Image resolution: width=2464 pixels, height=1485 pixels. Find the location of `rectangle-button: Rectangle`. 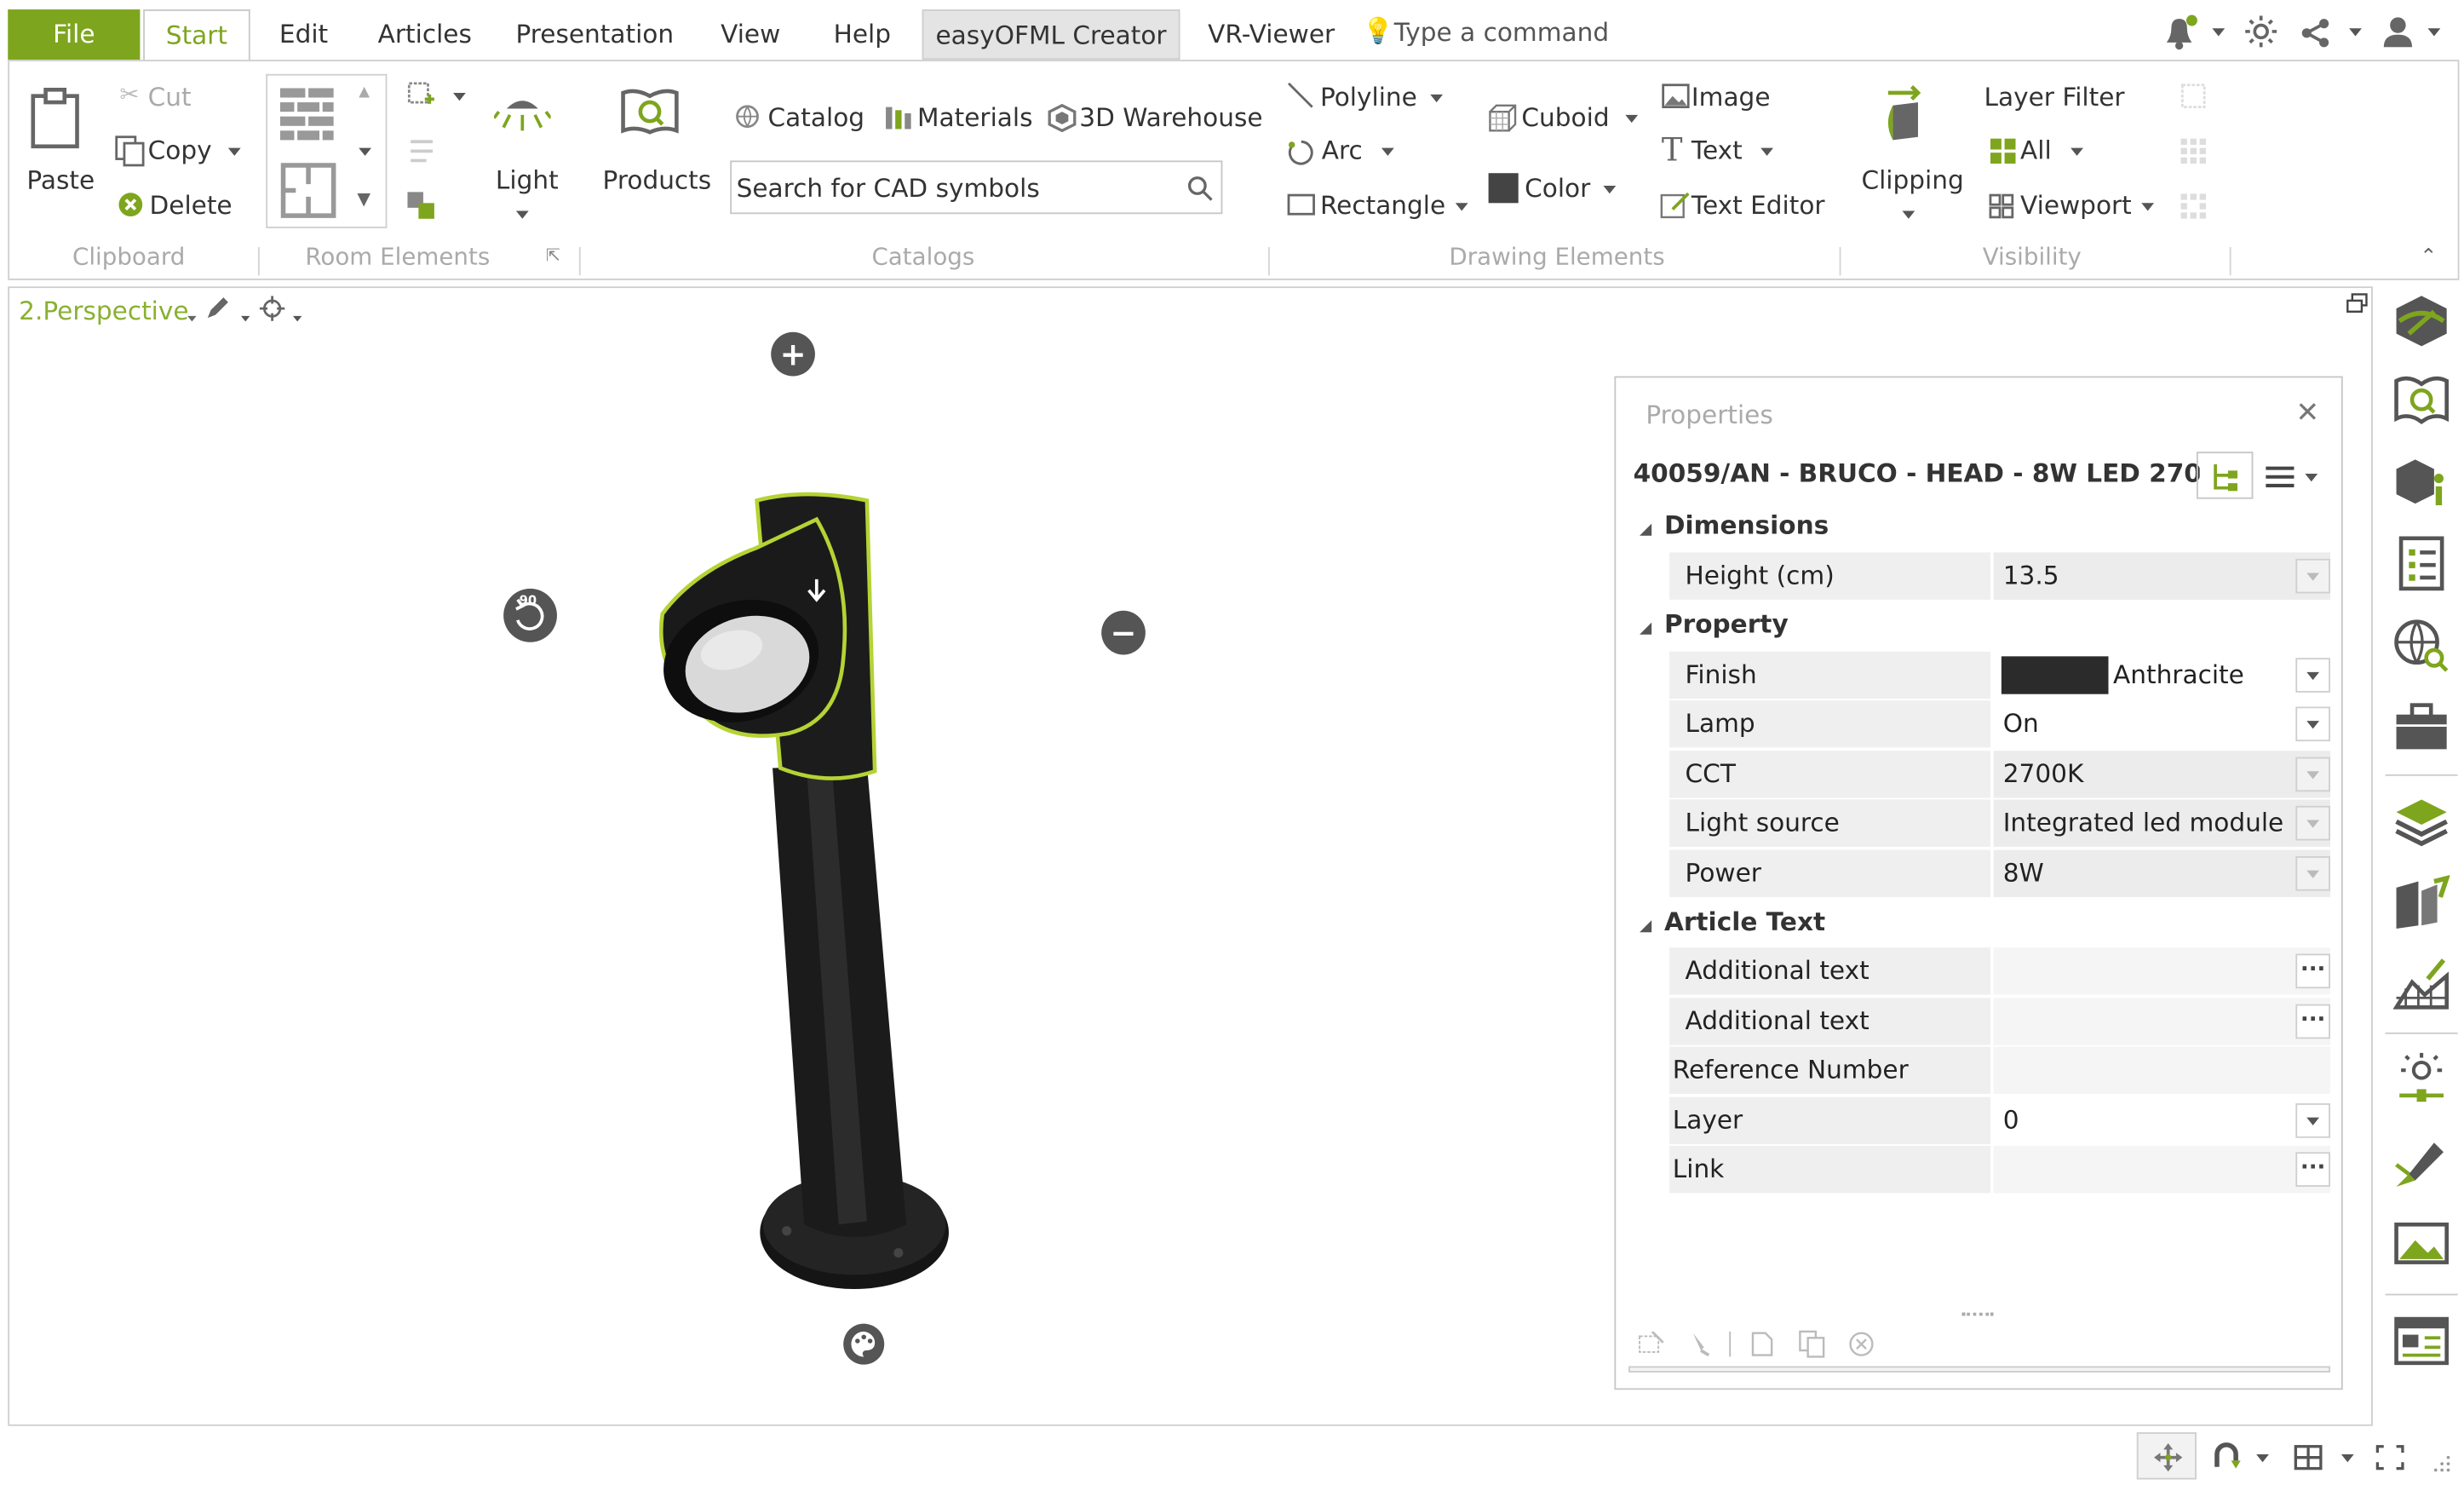

rectangle-button: Rectangle is located at coordinates (1382, 206).